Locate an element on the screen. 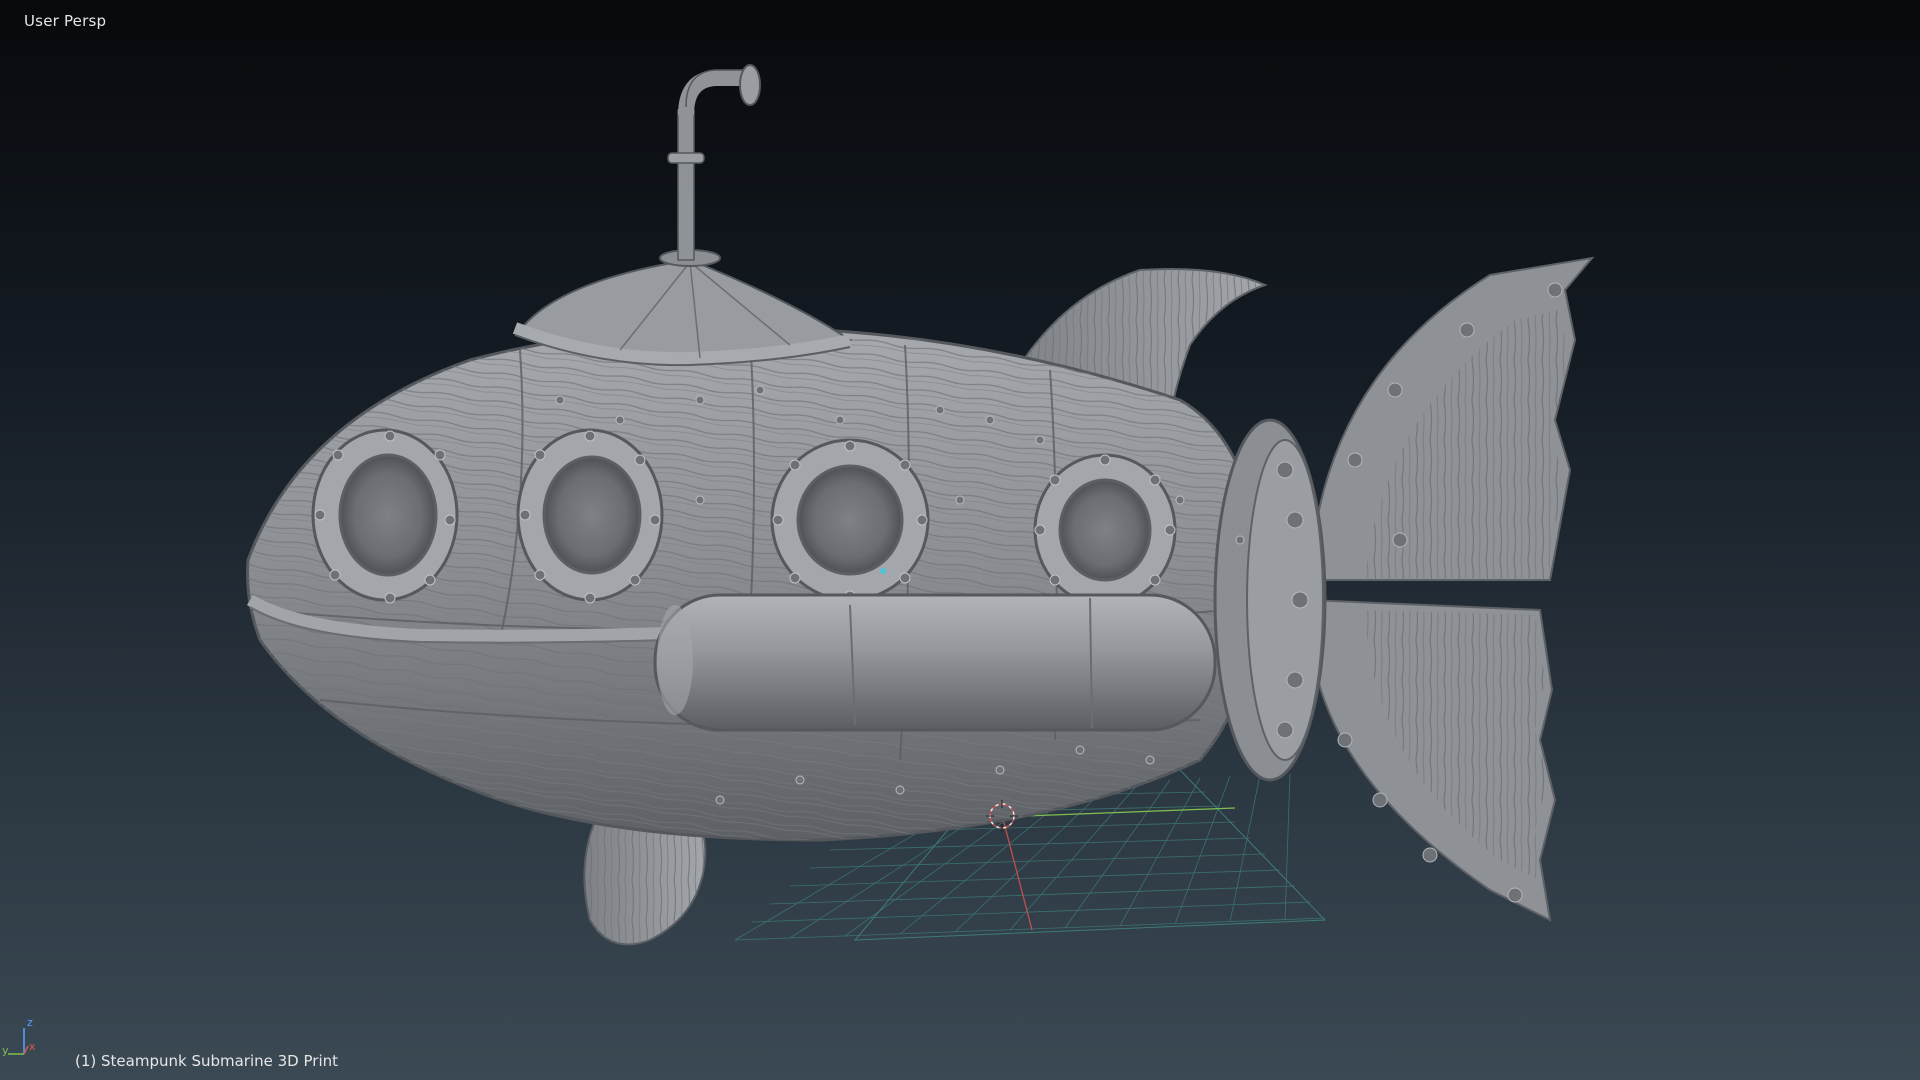  rear-collar is located at coordinates (1270, 600).